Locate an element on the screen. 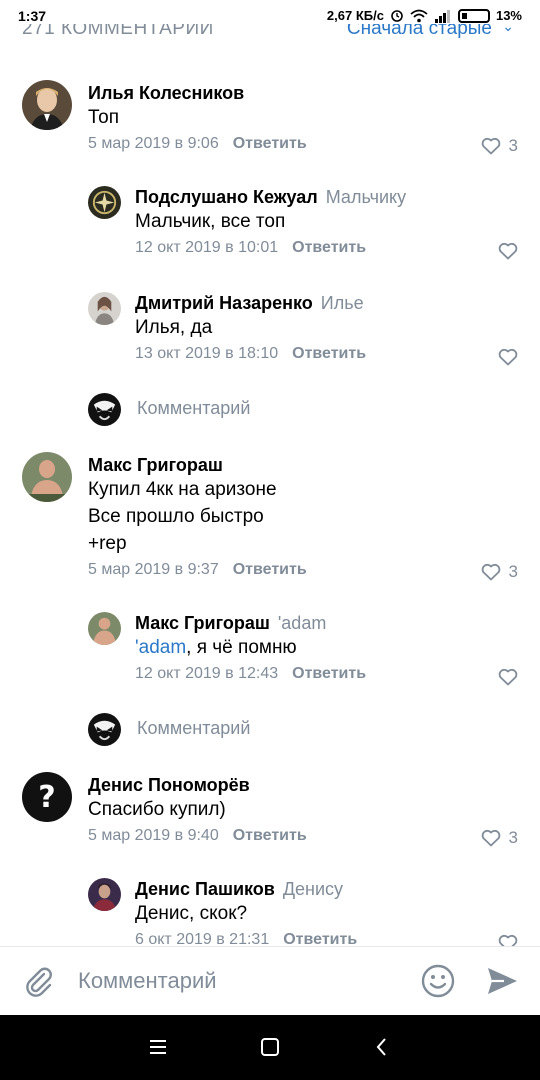 The image size is (540, 1080). comment-text: Мальчик, все топ is located at coordinates (210, 221).